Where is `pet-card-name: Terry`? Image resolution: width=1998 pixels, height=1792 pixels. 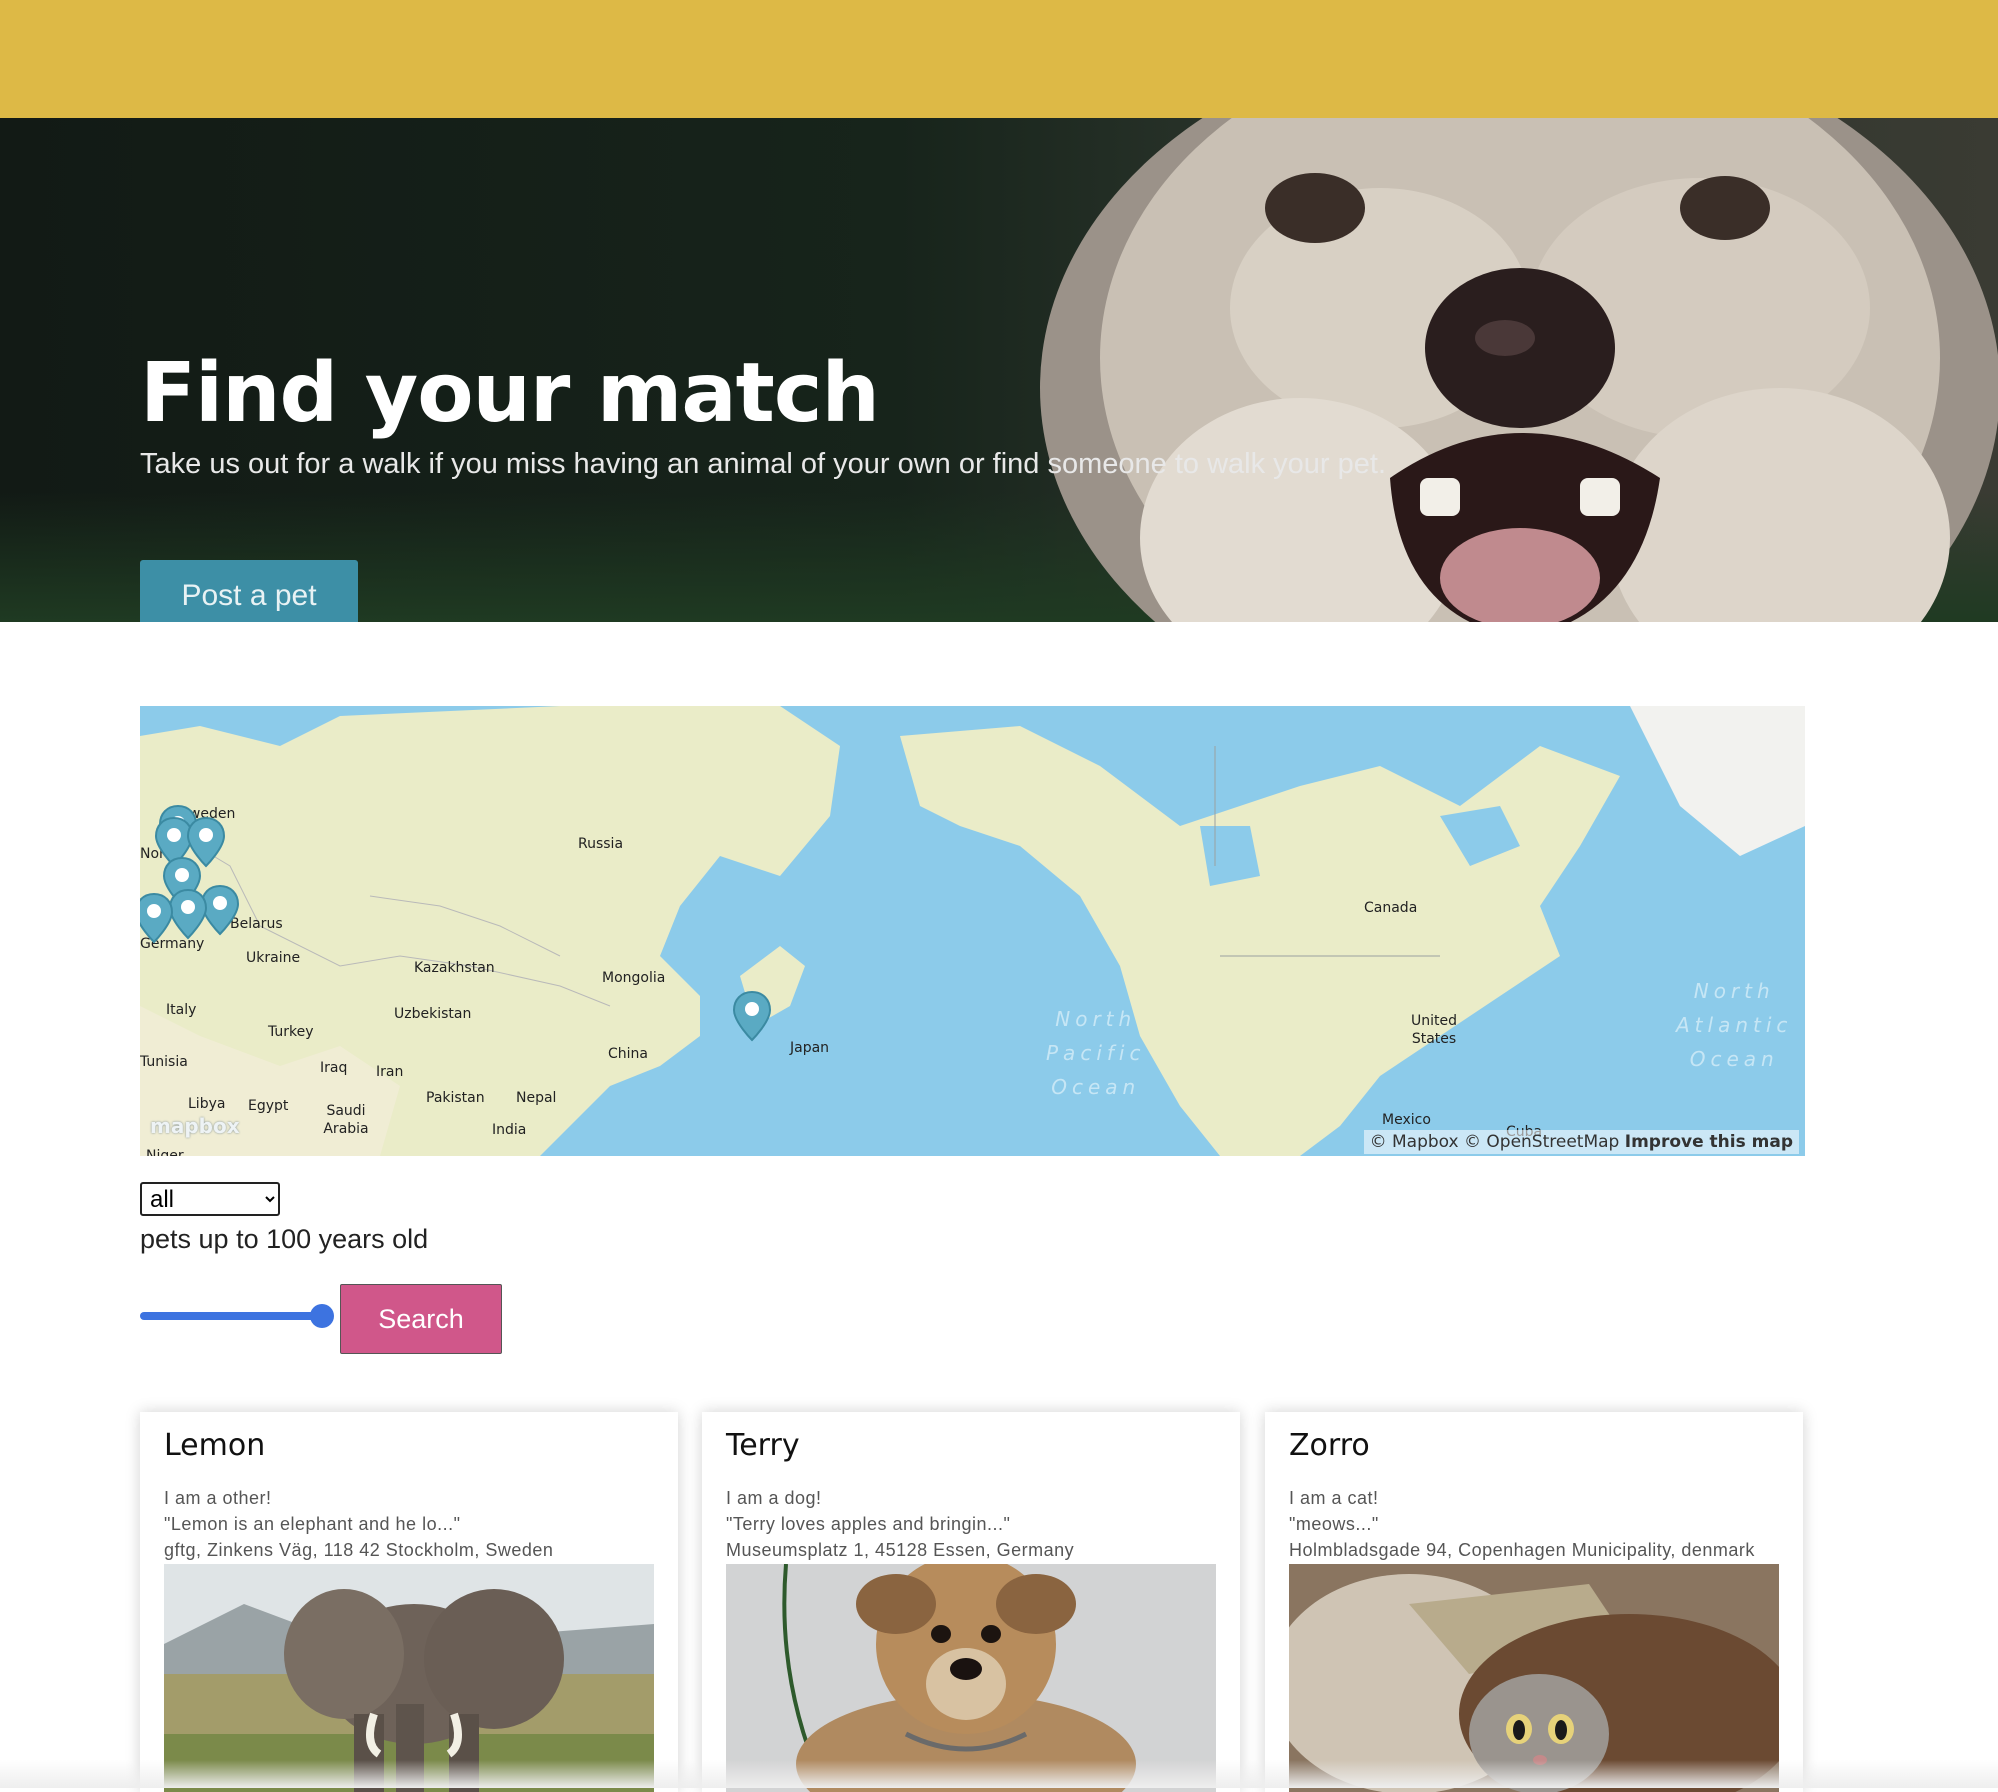 pet-card-name: Terry is located at coordinates (763, 1445).